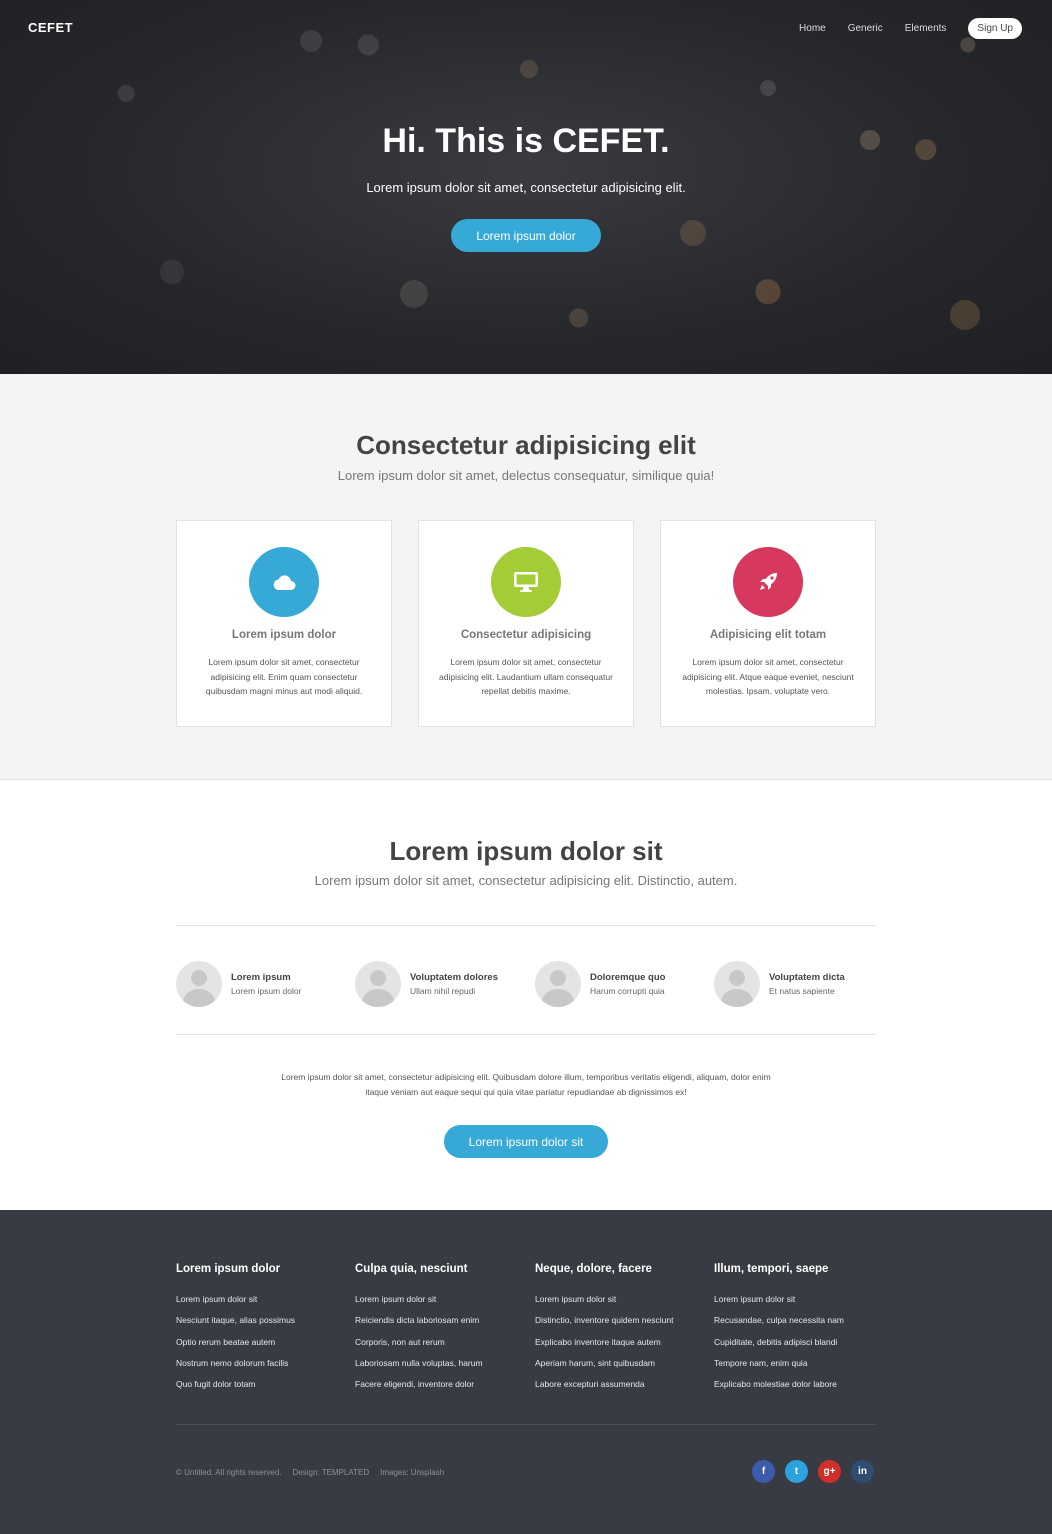 The image size is (1052, 1534). Describe the element at coordinates (799, 1325) in the screenshot. I see `footer-link: Recusandae, culpa necessita nam` at that location.